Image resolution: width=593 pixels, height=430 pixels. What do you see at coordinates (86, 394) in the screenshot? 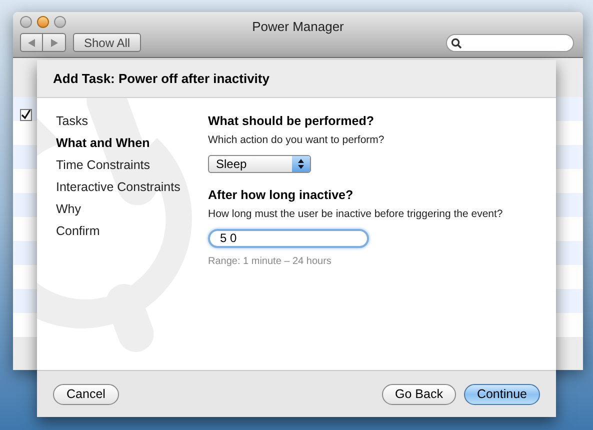
I see `dialog-button: Cancel` at bounding box center [86, 394].